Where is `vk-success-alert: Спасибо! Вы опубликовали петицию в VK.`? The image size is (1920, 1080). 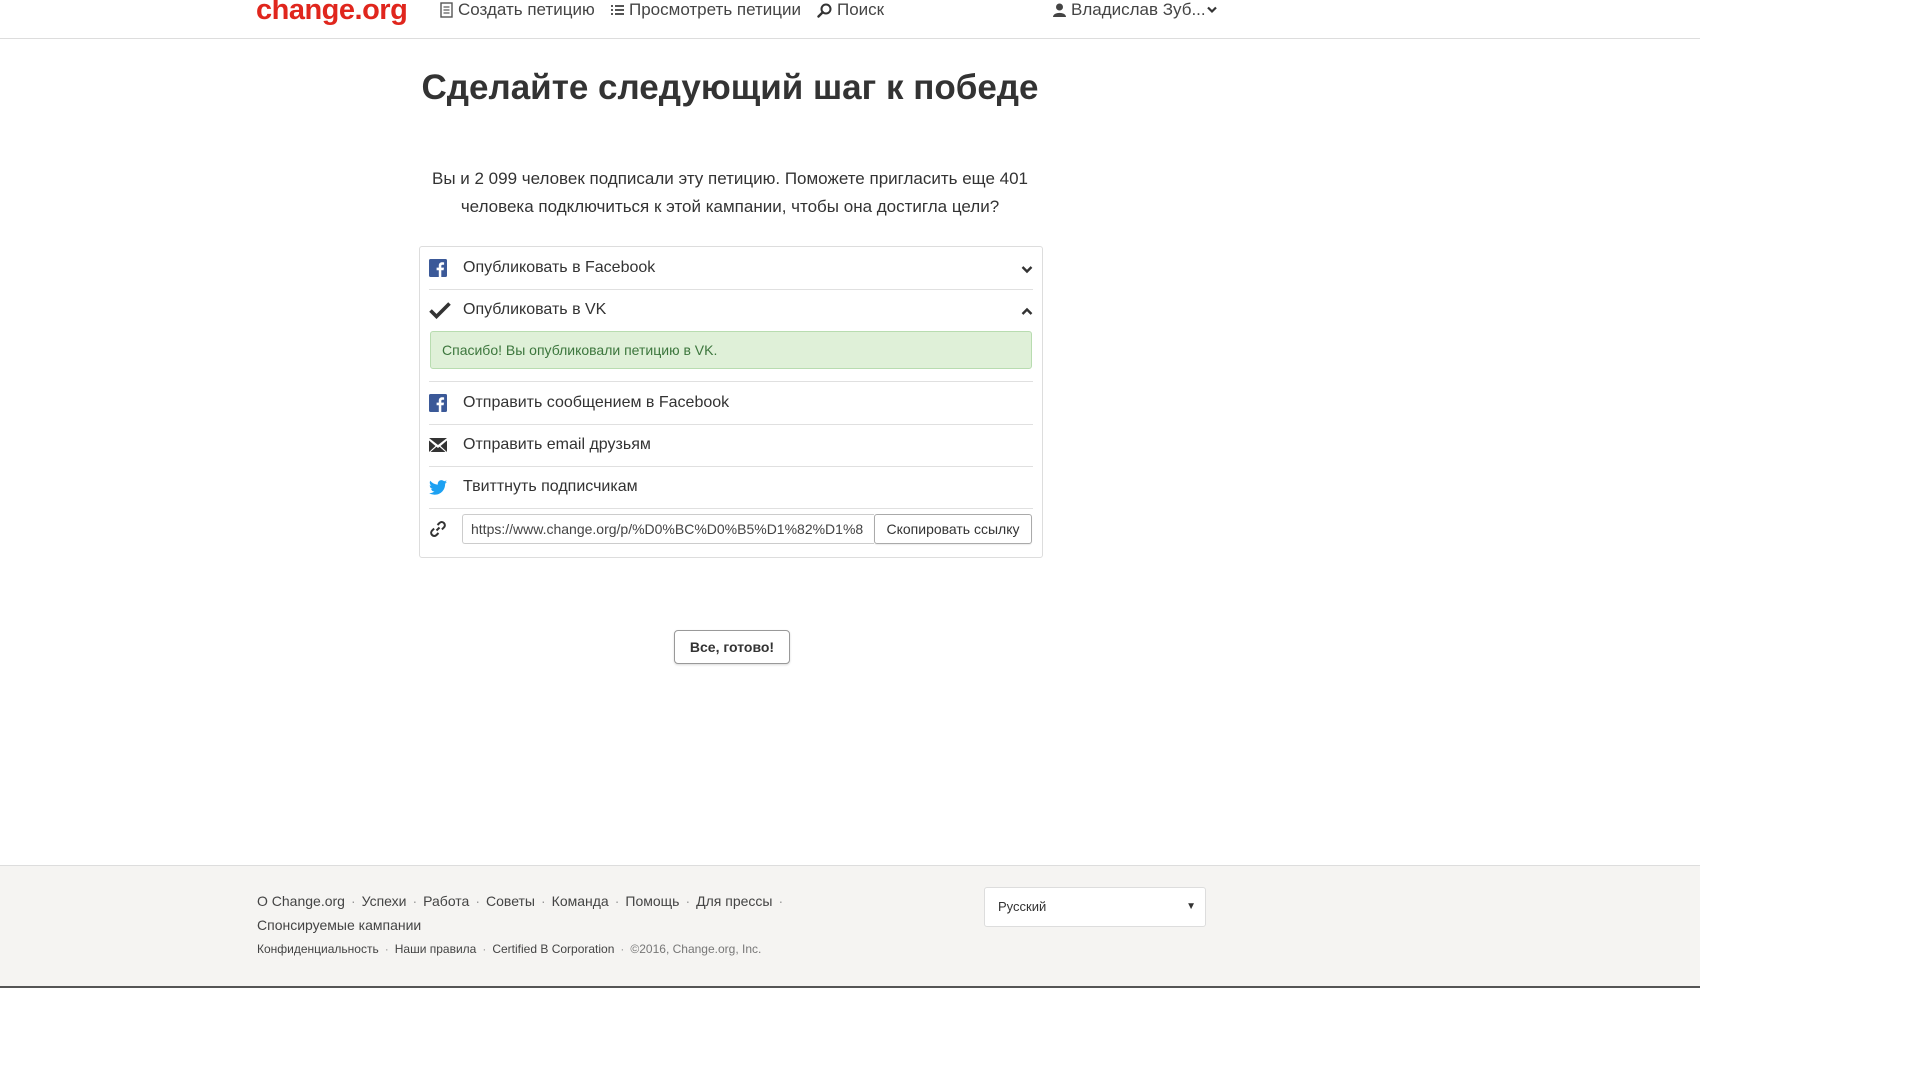
vk-success-alert: Спасибо! Вы опубликовали петицию в VK. is located at coordinates (731, 350).